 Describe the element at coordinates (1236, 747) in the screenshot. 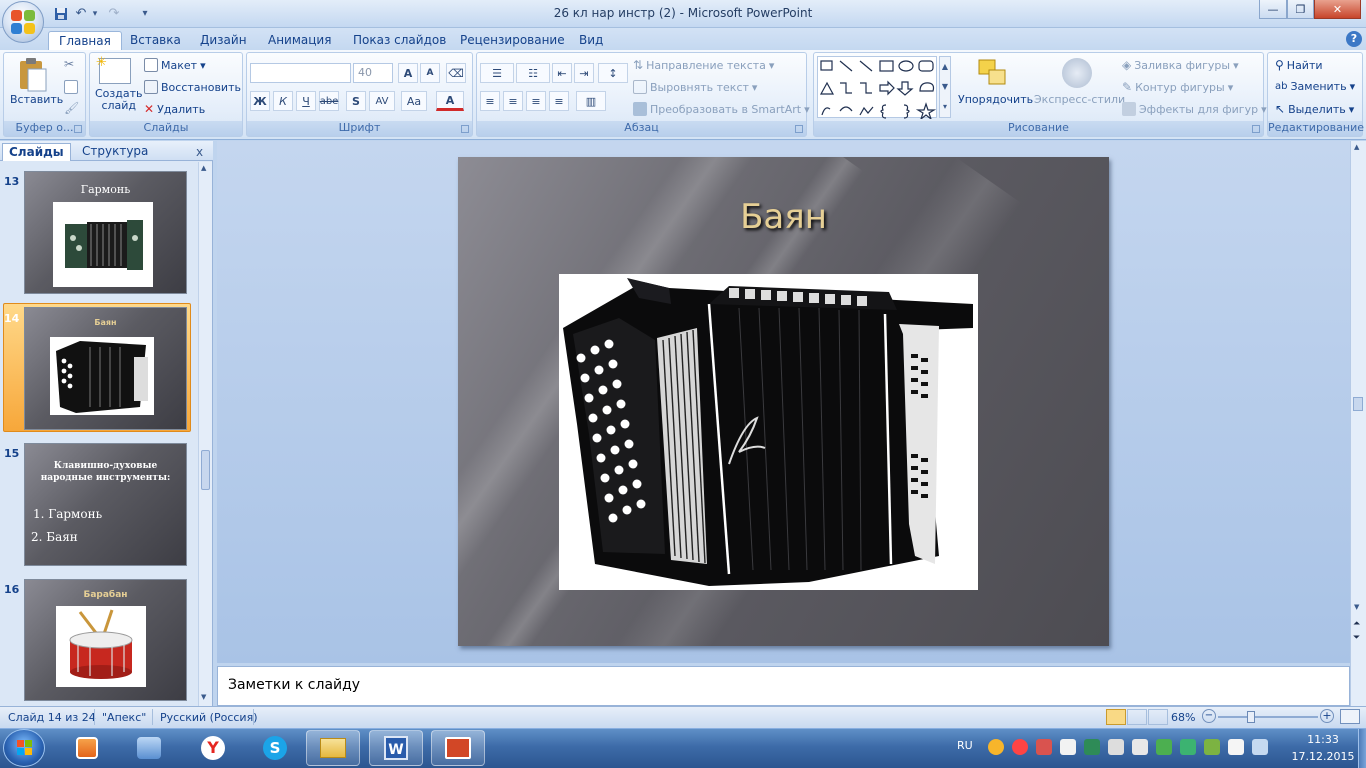

I see `action-center-icon` at that location.